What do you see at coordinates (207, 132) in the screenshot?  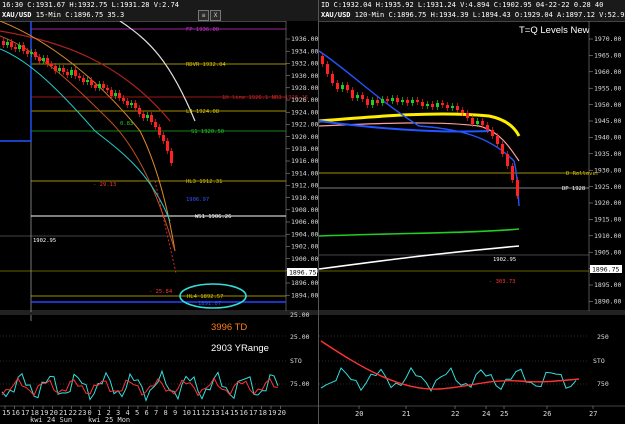 I see `level-label-s1: S1 1920.50` at bounding box center [207, 132].